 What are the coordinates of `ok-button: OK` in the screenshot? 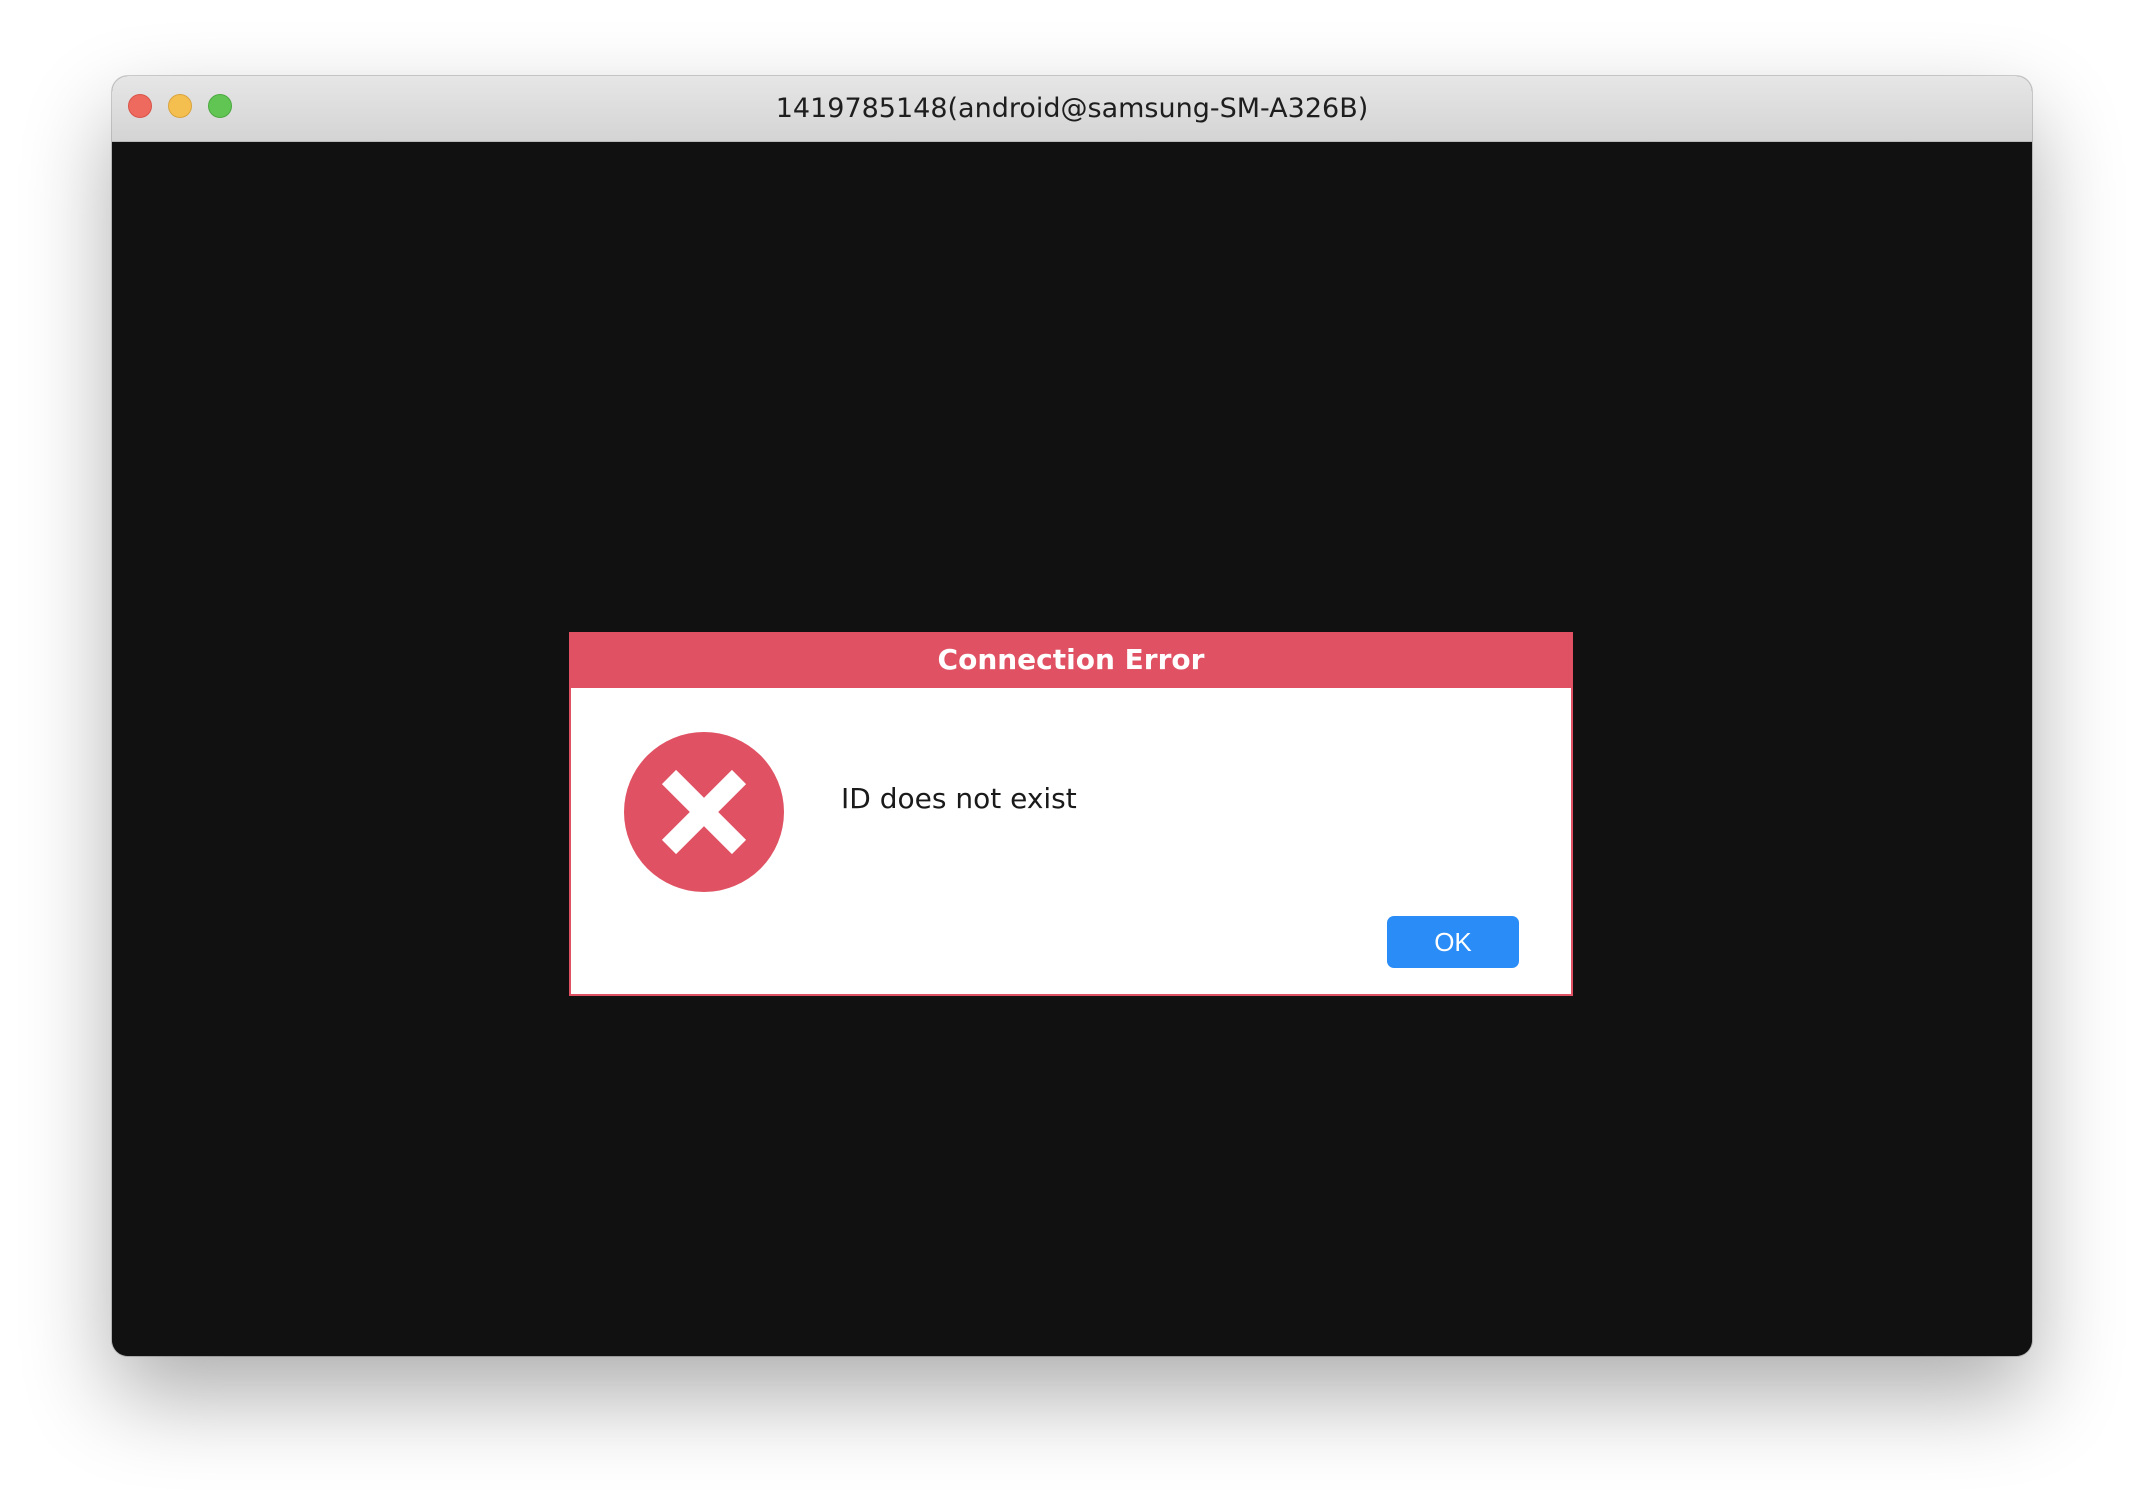 It's located at (1453, 942).